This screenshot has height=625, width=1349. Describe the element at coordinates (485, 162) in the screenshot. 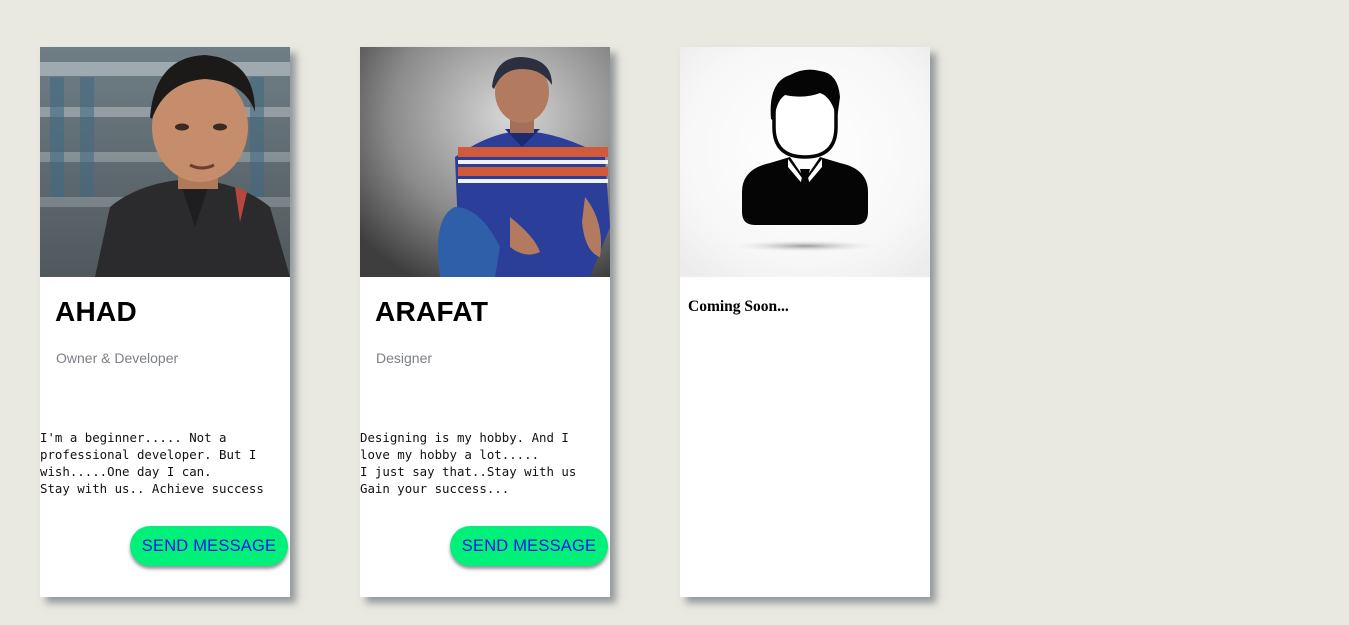

I see `profile-photo-arafat` at that location.